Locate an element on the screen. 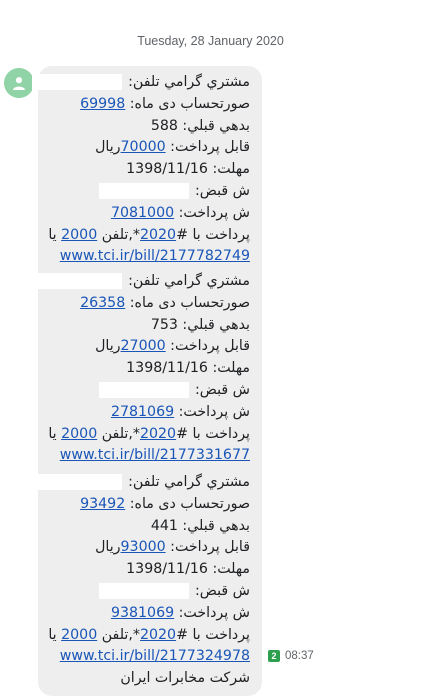 This screenshot has width=421, height=700. bill-id-link: 69998 is located at coordinates (102, 104).